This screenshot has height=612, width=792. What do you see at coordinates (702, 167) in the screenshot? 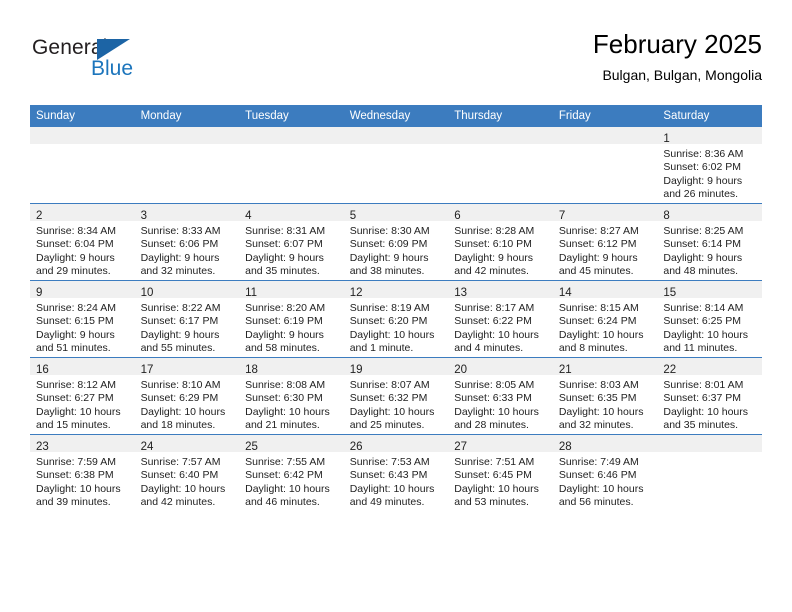
I see `sunset-text: Sunset: 6:02 PM` at bounding box center [702, 167].